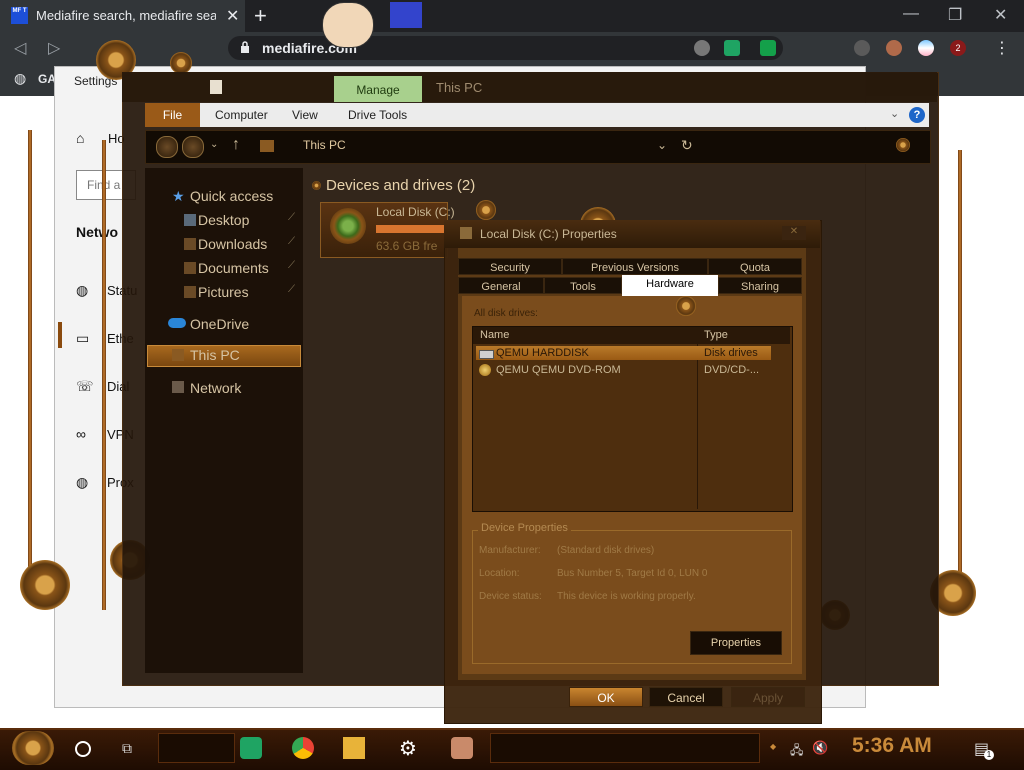 The image size is (1024, 770). What do you see at coordinates (510, 266) in the screenshot?
I see `tab-security: Security` at bounding box center [510, 266].